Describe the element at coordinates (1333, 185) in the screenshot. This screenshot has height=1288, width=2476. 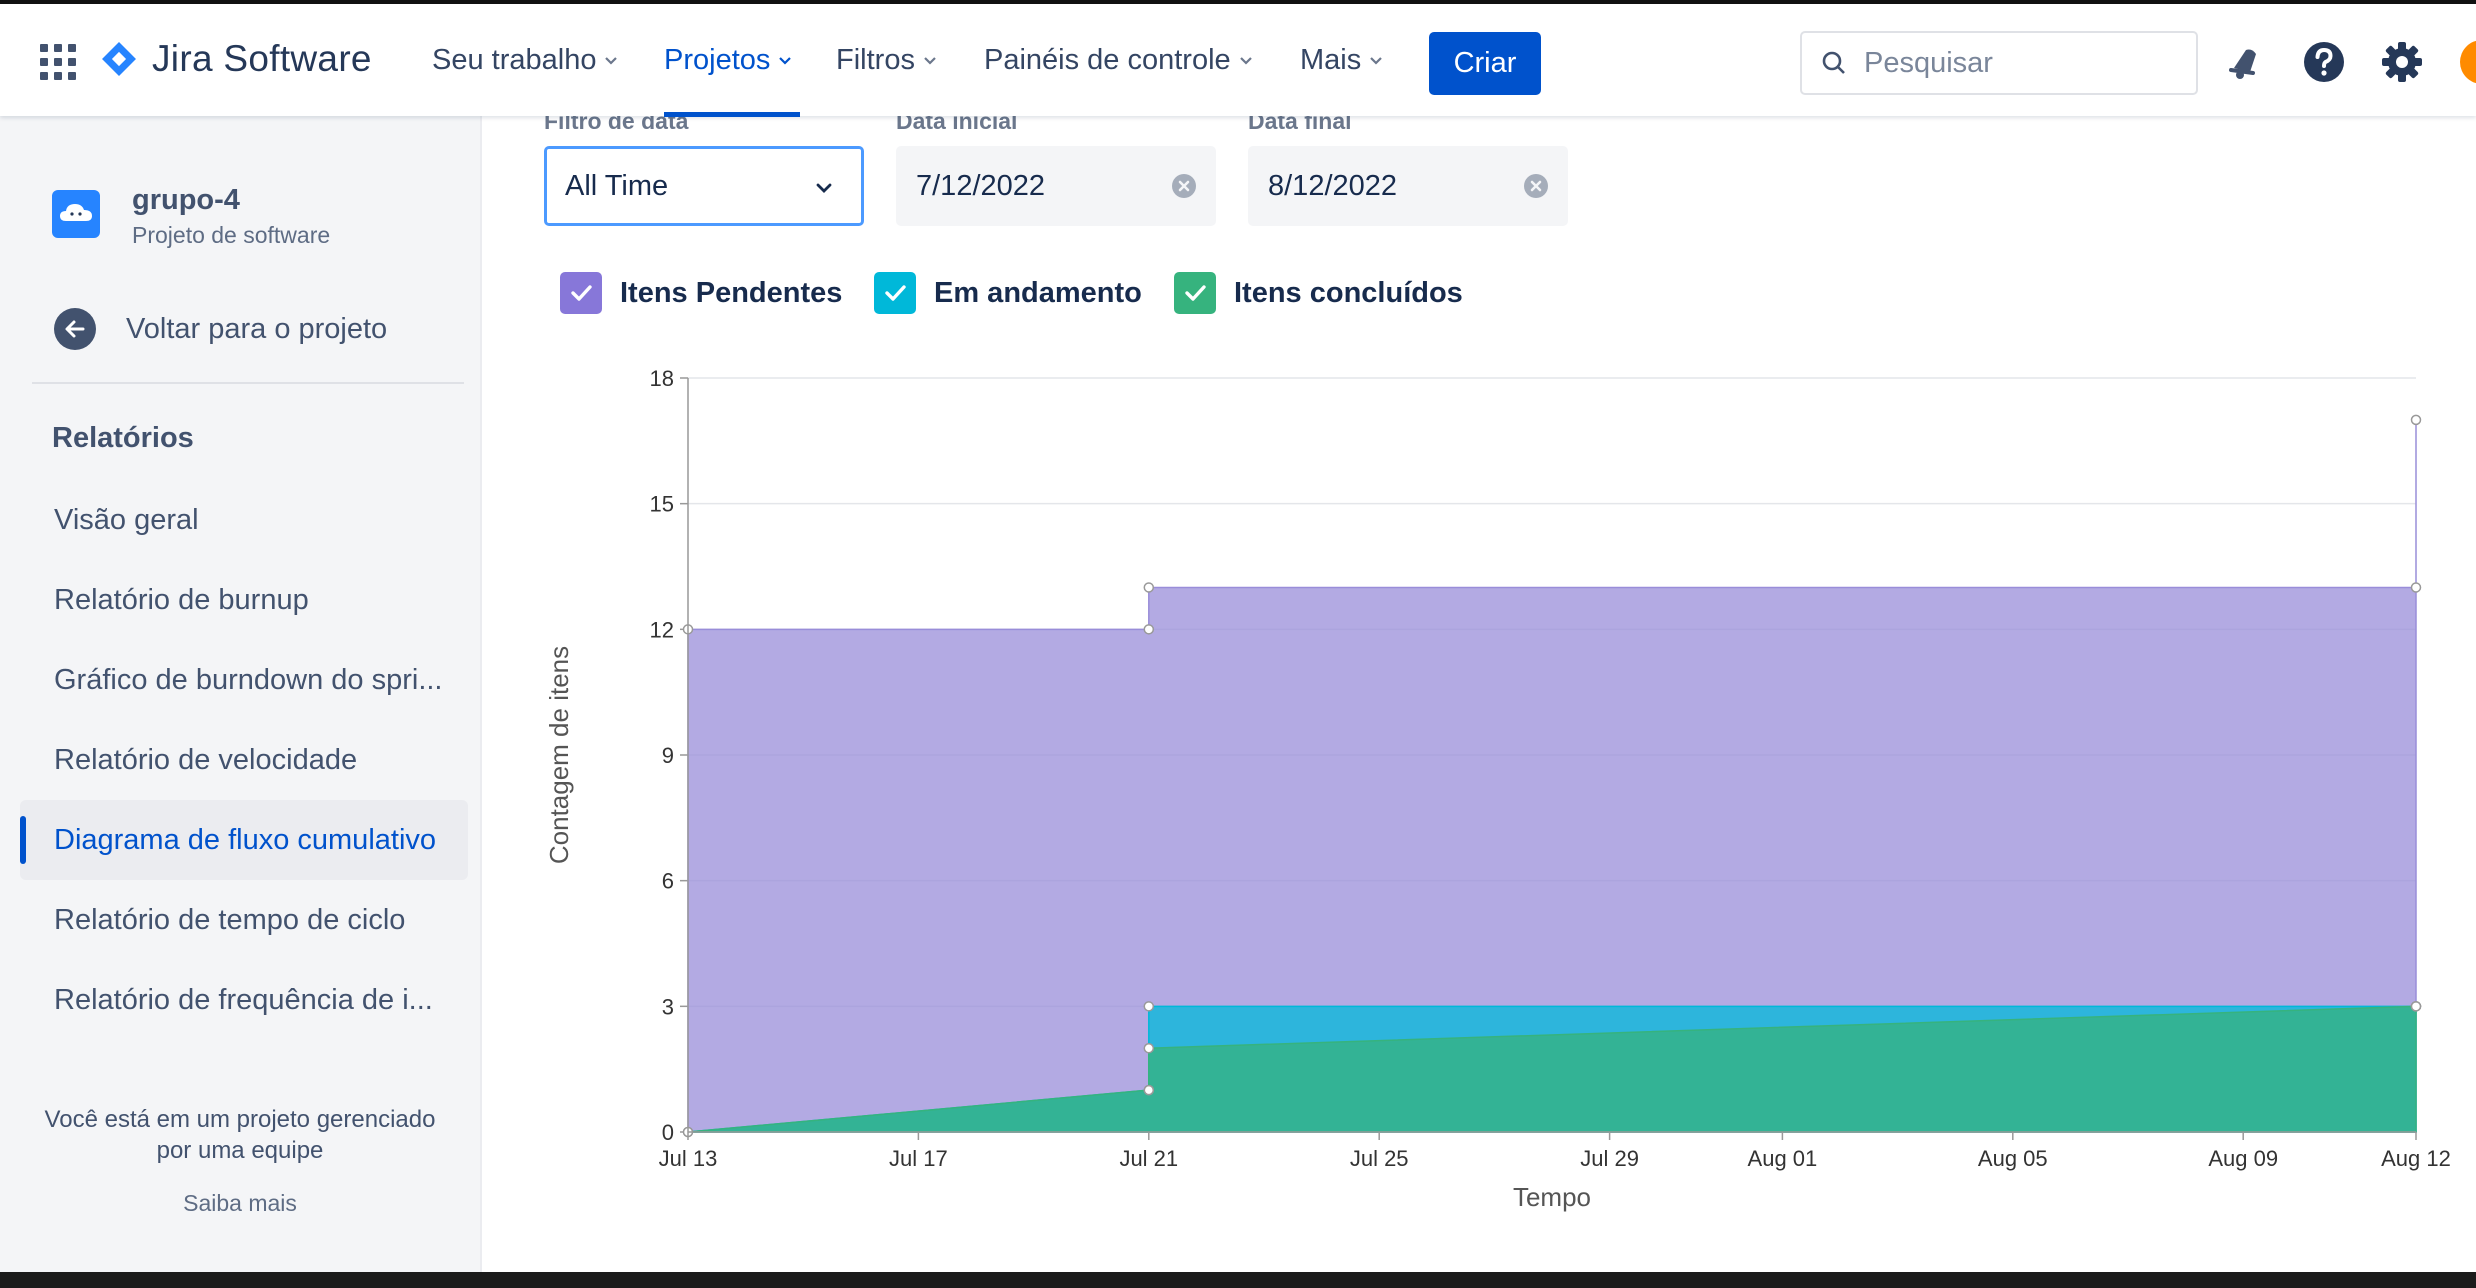
I see `end-date-value: 8/12/2022` at that location.